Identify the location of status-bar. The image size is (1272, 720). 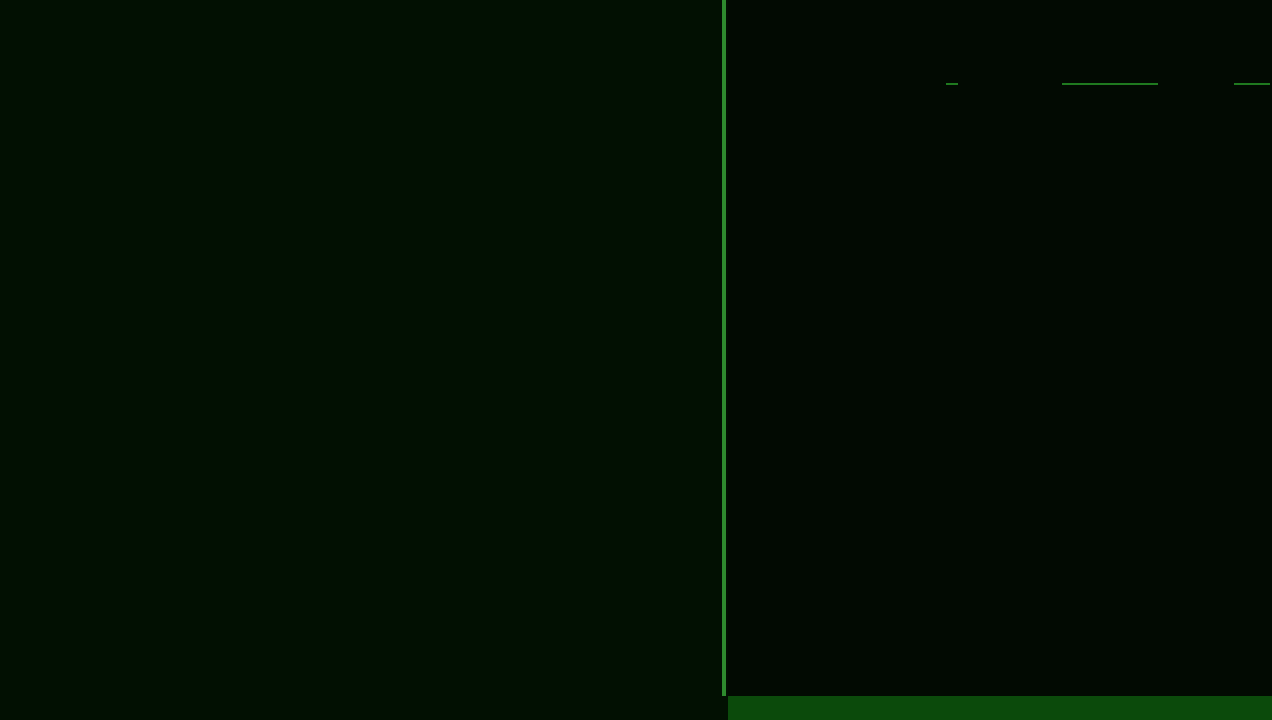
(1000, 708).